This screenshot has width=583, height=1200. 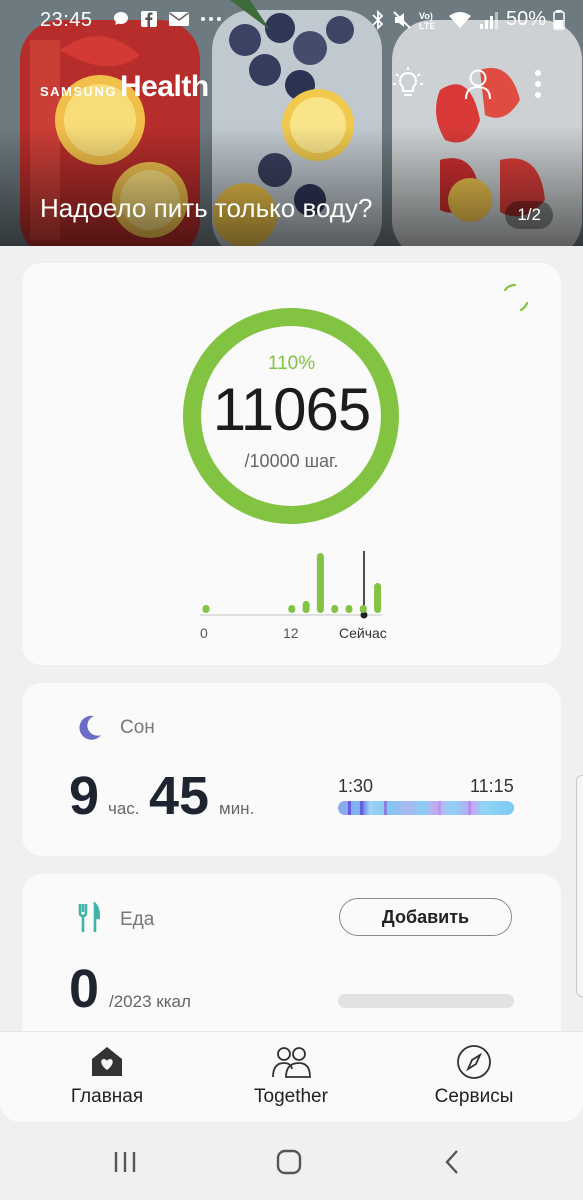 I want to click on more-vertical-icon, so click(x=538, y=84).